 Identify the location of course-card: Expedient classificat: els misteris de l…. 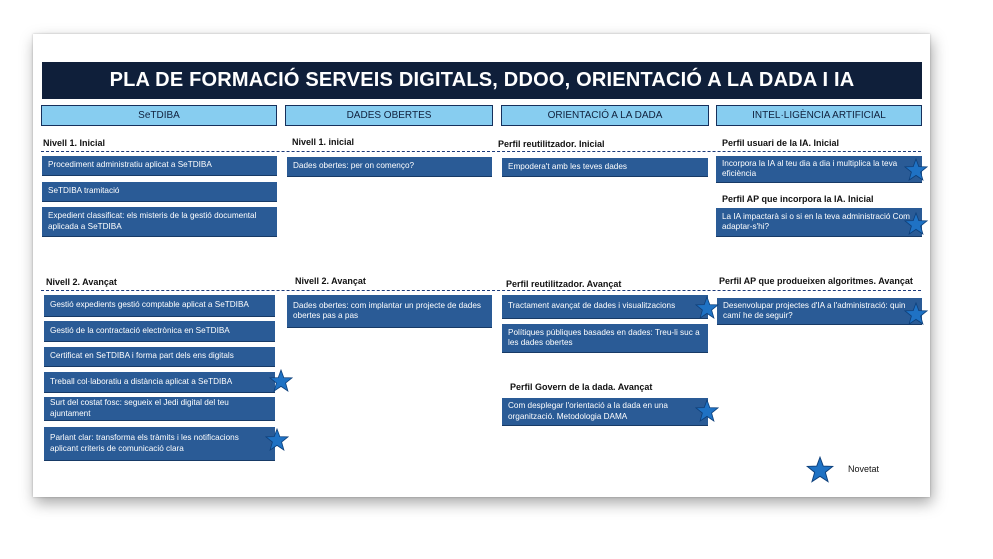
(159, 222).